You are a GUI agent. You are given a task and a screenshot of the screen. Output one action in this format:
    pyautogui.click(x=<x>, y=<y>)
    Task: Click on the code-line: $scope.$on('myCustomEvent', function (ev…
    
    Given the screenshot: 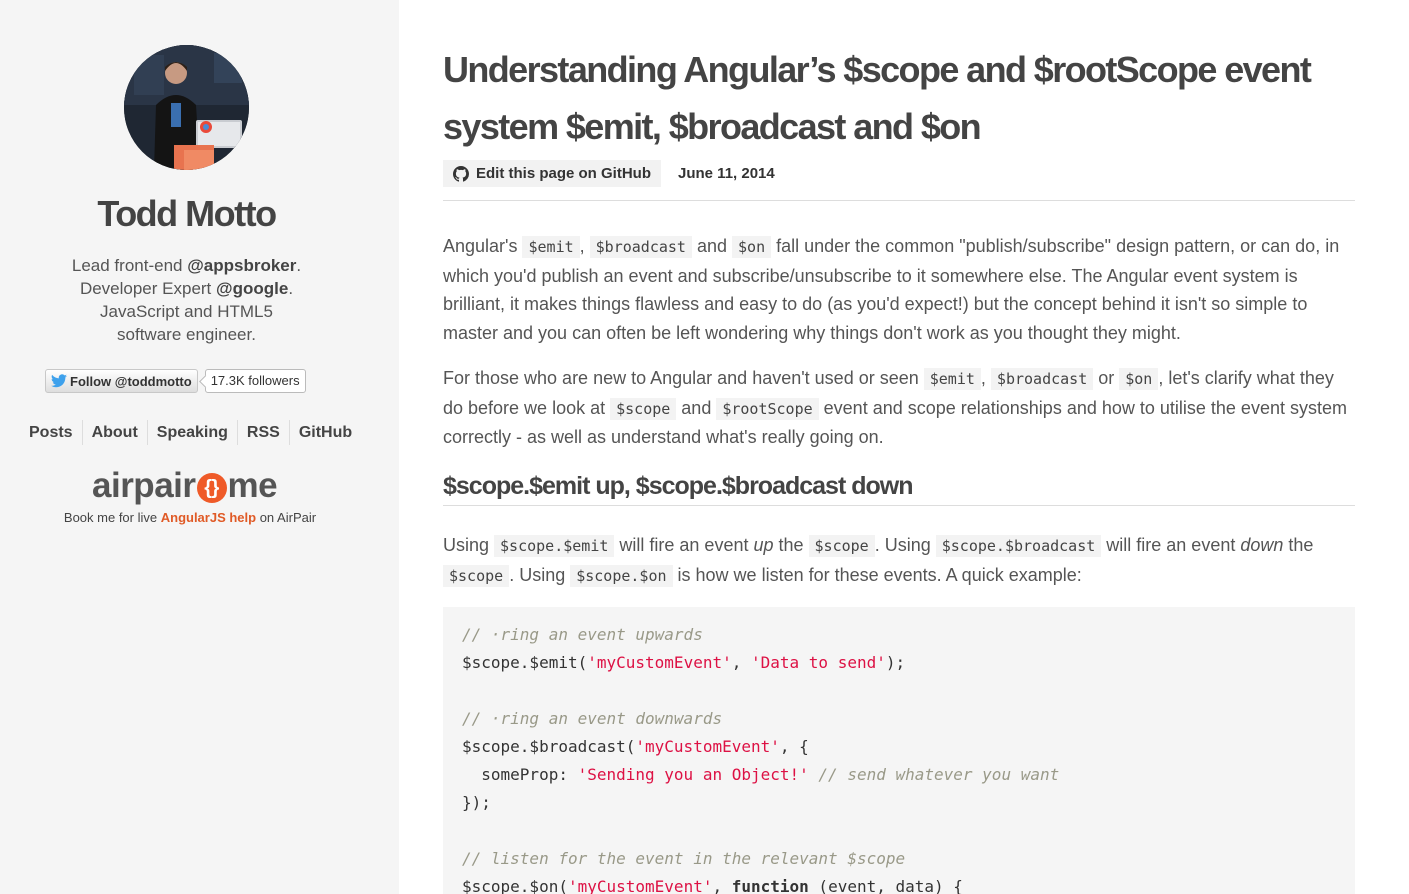 What is the action you would take?
    pyautogui.click(x=899, y=883)
    